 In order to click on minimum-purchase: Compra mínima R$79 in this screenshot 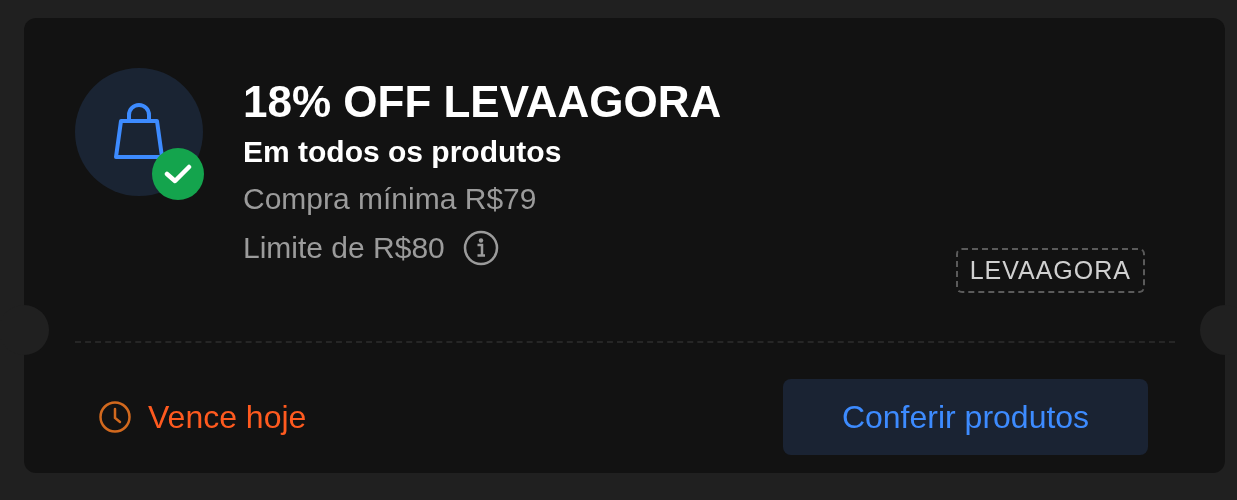, I will do `click(390, 199)`.